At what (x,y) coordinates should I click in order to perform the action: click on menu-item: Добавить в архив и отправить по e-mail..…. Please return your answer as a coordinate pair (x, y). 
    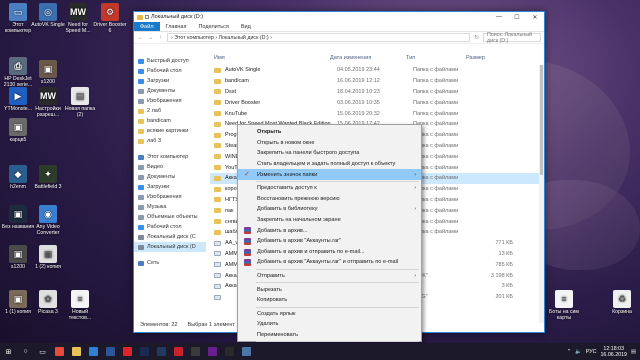
    Looking at the image, I should click on (329, 252).